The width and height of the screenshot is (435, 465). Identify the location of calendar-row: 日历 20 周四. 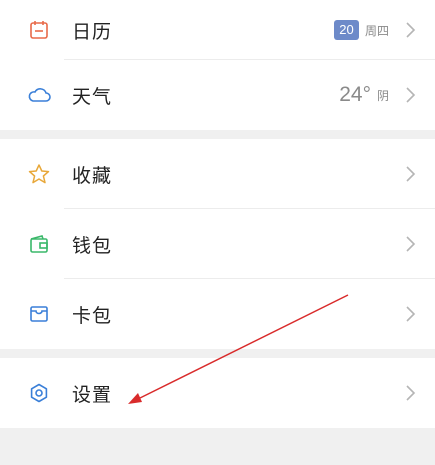
(217, 30).